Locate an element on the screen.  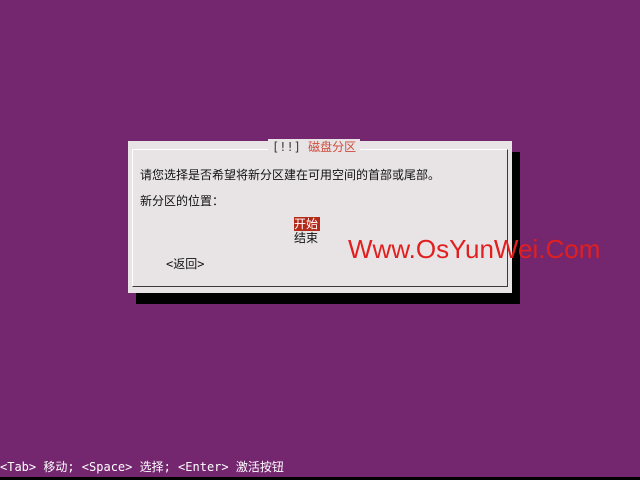
back-button: <返回> is located at coordinates (185, 263).